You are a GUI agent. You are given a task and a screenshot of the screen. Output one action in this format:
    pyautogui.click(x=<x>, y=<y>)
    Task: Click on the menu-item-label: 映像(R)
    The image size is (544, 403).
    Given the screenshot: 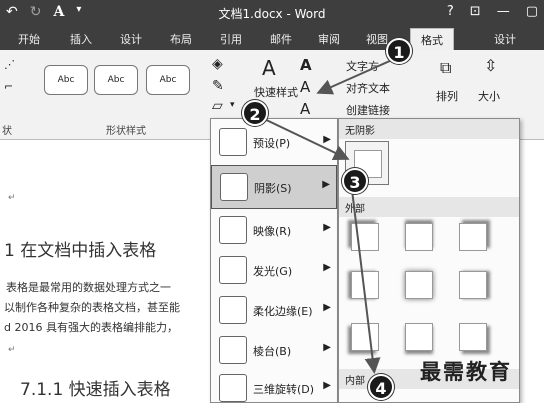 What is the action you would take?
    pyautogui.click(x=272, y=231)
    